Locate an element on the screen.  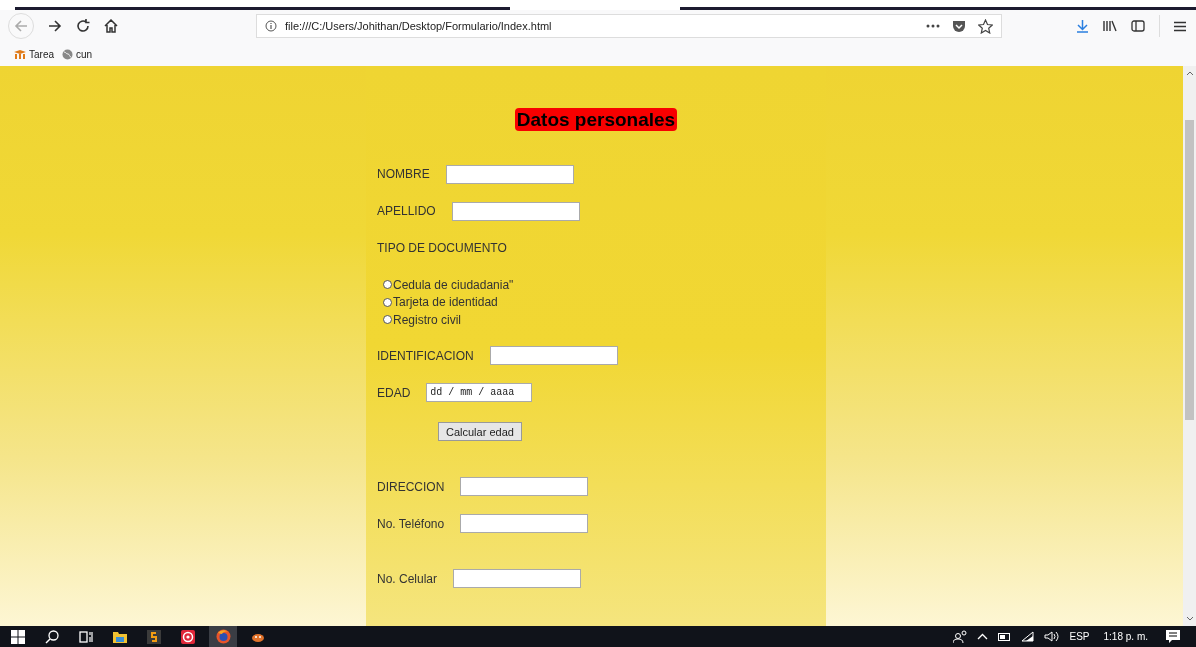
globe-icon is located at coordinates (67, 54).